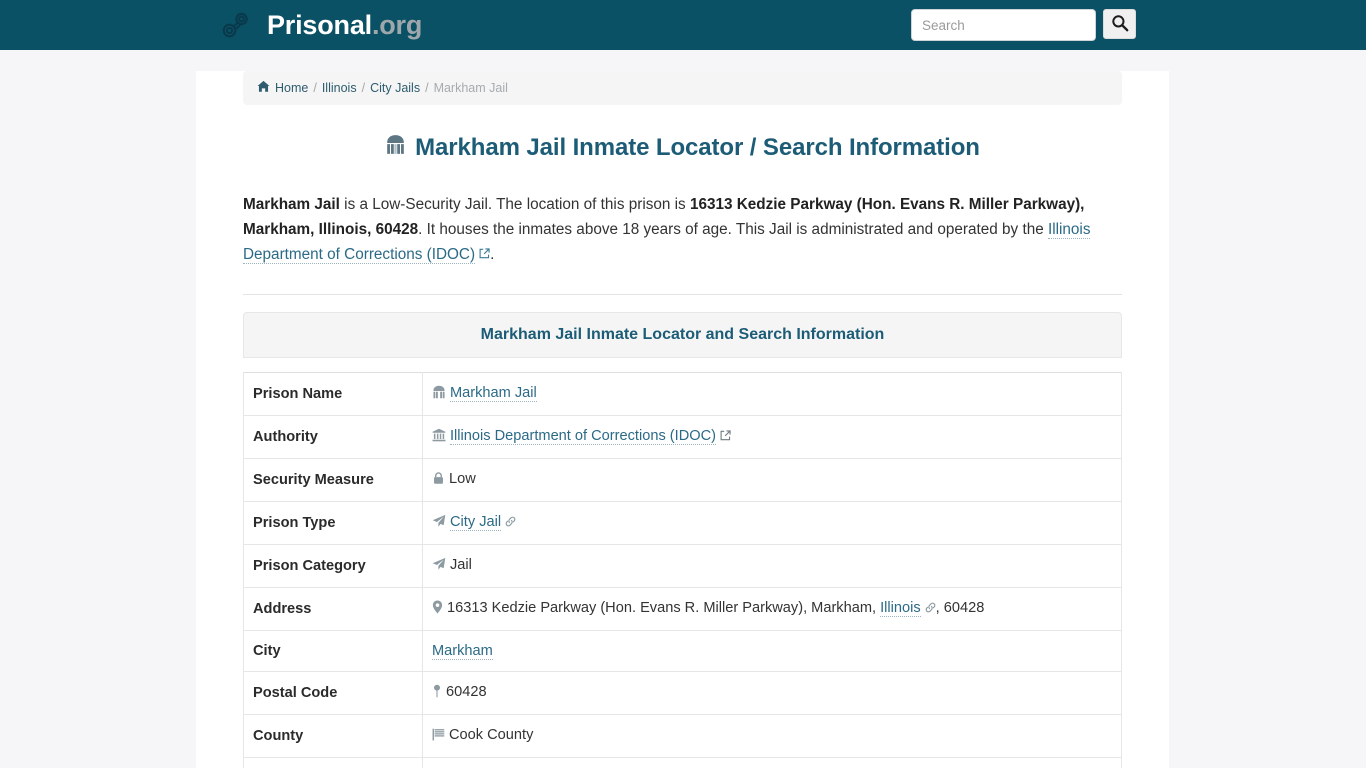 Image resolution: width=1366 pixels, height=768 pixels. I want to click on prison-name-link: Markham Jail, so click(493, 393).